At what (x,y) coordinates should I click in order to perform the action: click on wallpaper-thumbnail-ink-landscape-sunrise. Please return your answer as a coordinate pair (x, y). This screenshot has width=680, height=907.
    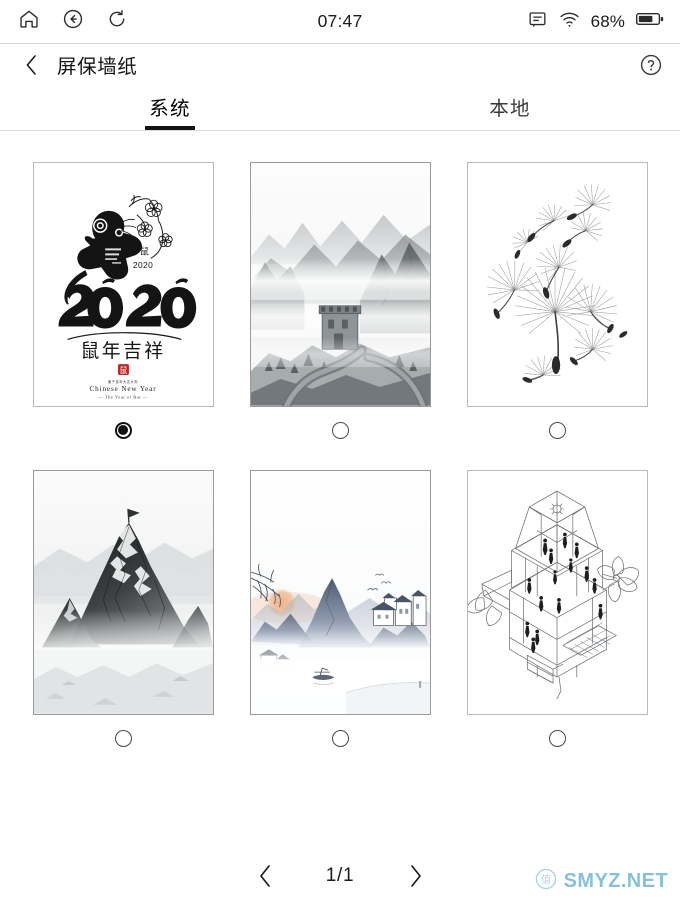
    Looking at the image, I should click on (340, 592).